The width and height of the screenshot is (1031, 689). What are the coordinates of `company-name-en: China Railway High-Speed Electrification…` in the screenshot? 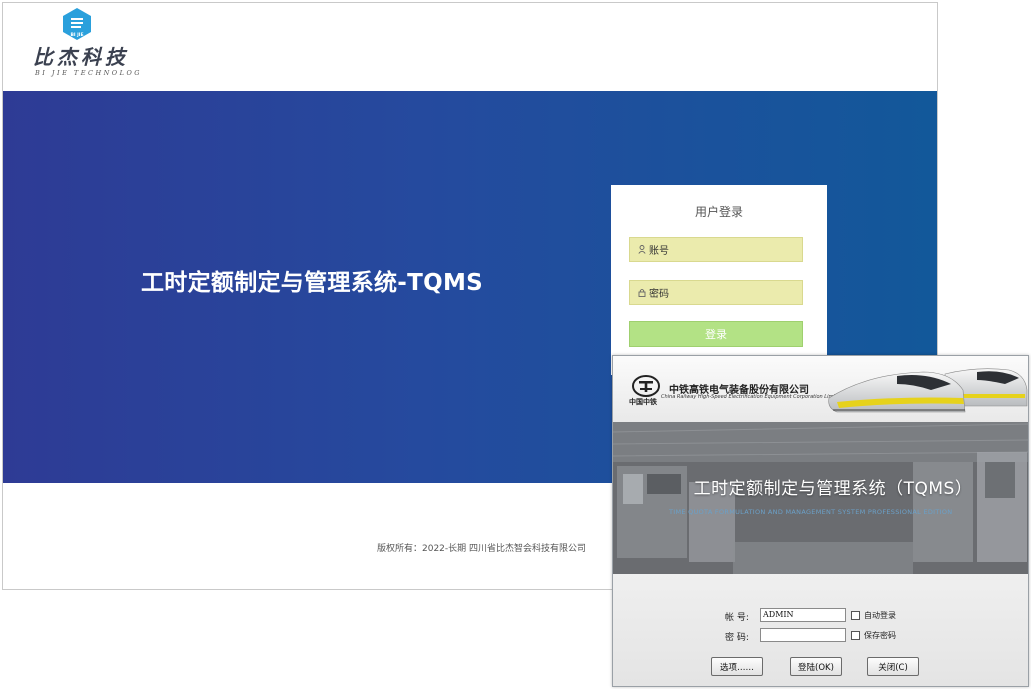 It's located at (752, 397).